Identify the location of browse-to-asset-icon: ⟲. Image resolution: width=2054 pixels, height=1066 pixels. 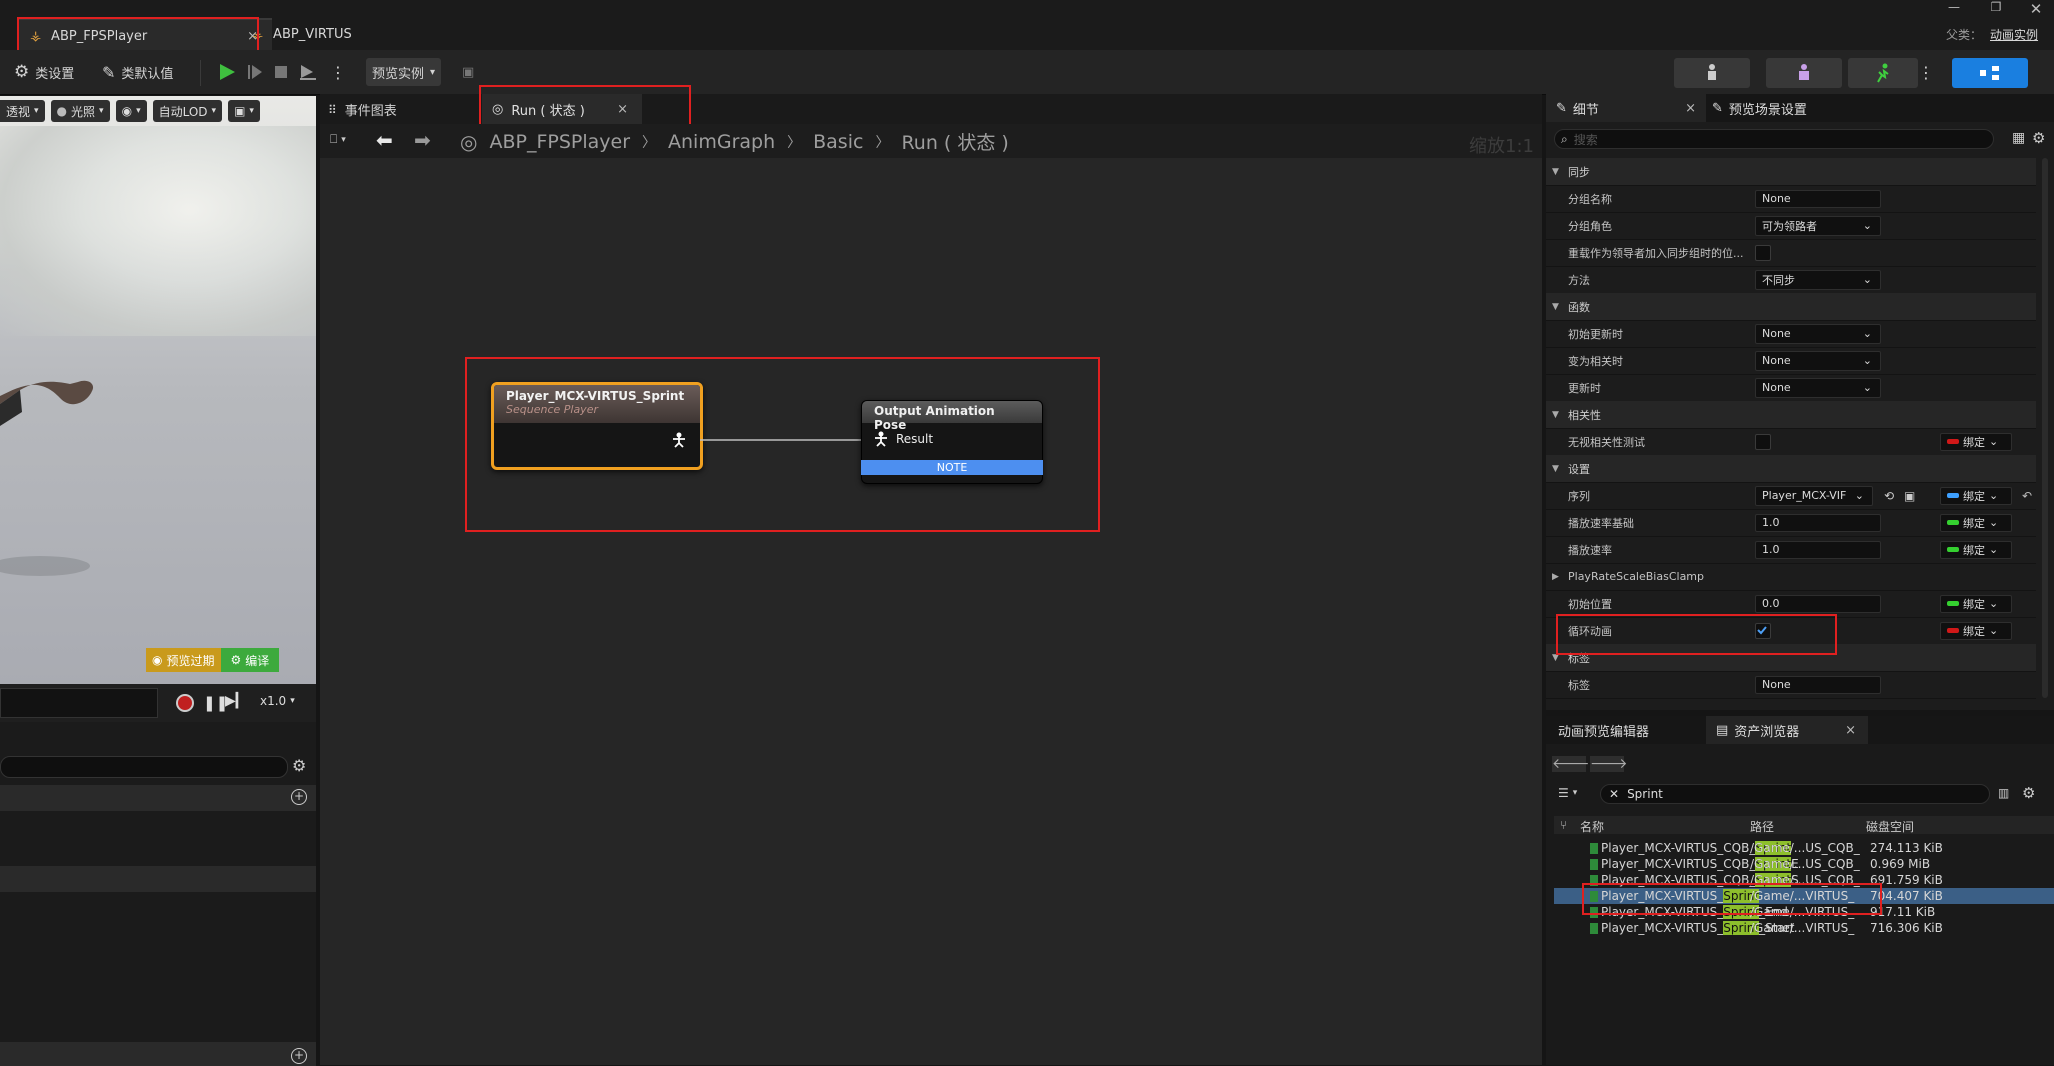
(1889, 496).